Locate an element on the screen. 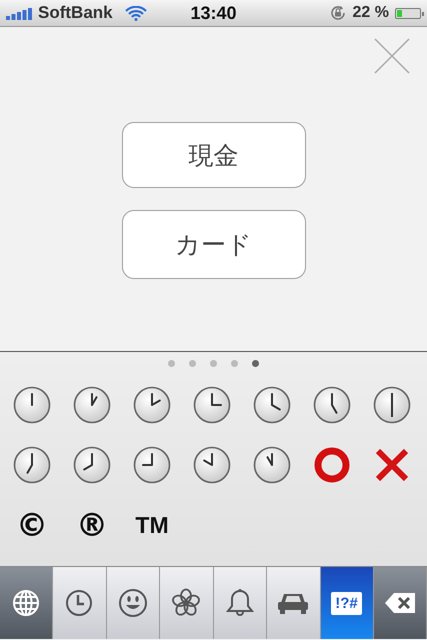 The height and width of the screenshot is (640, 427). keyboard-tab: !?# is located at coordinates (347, 603).